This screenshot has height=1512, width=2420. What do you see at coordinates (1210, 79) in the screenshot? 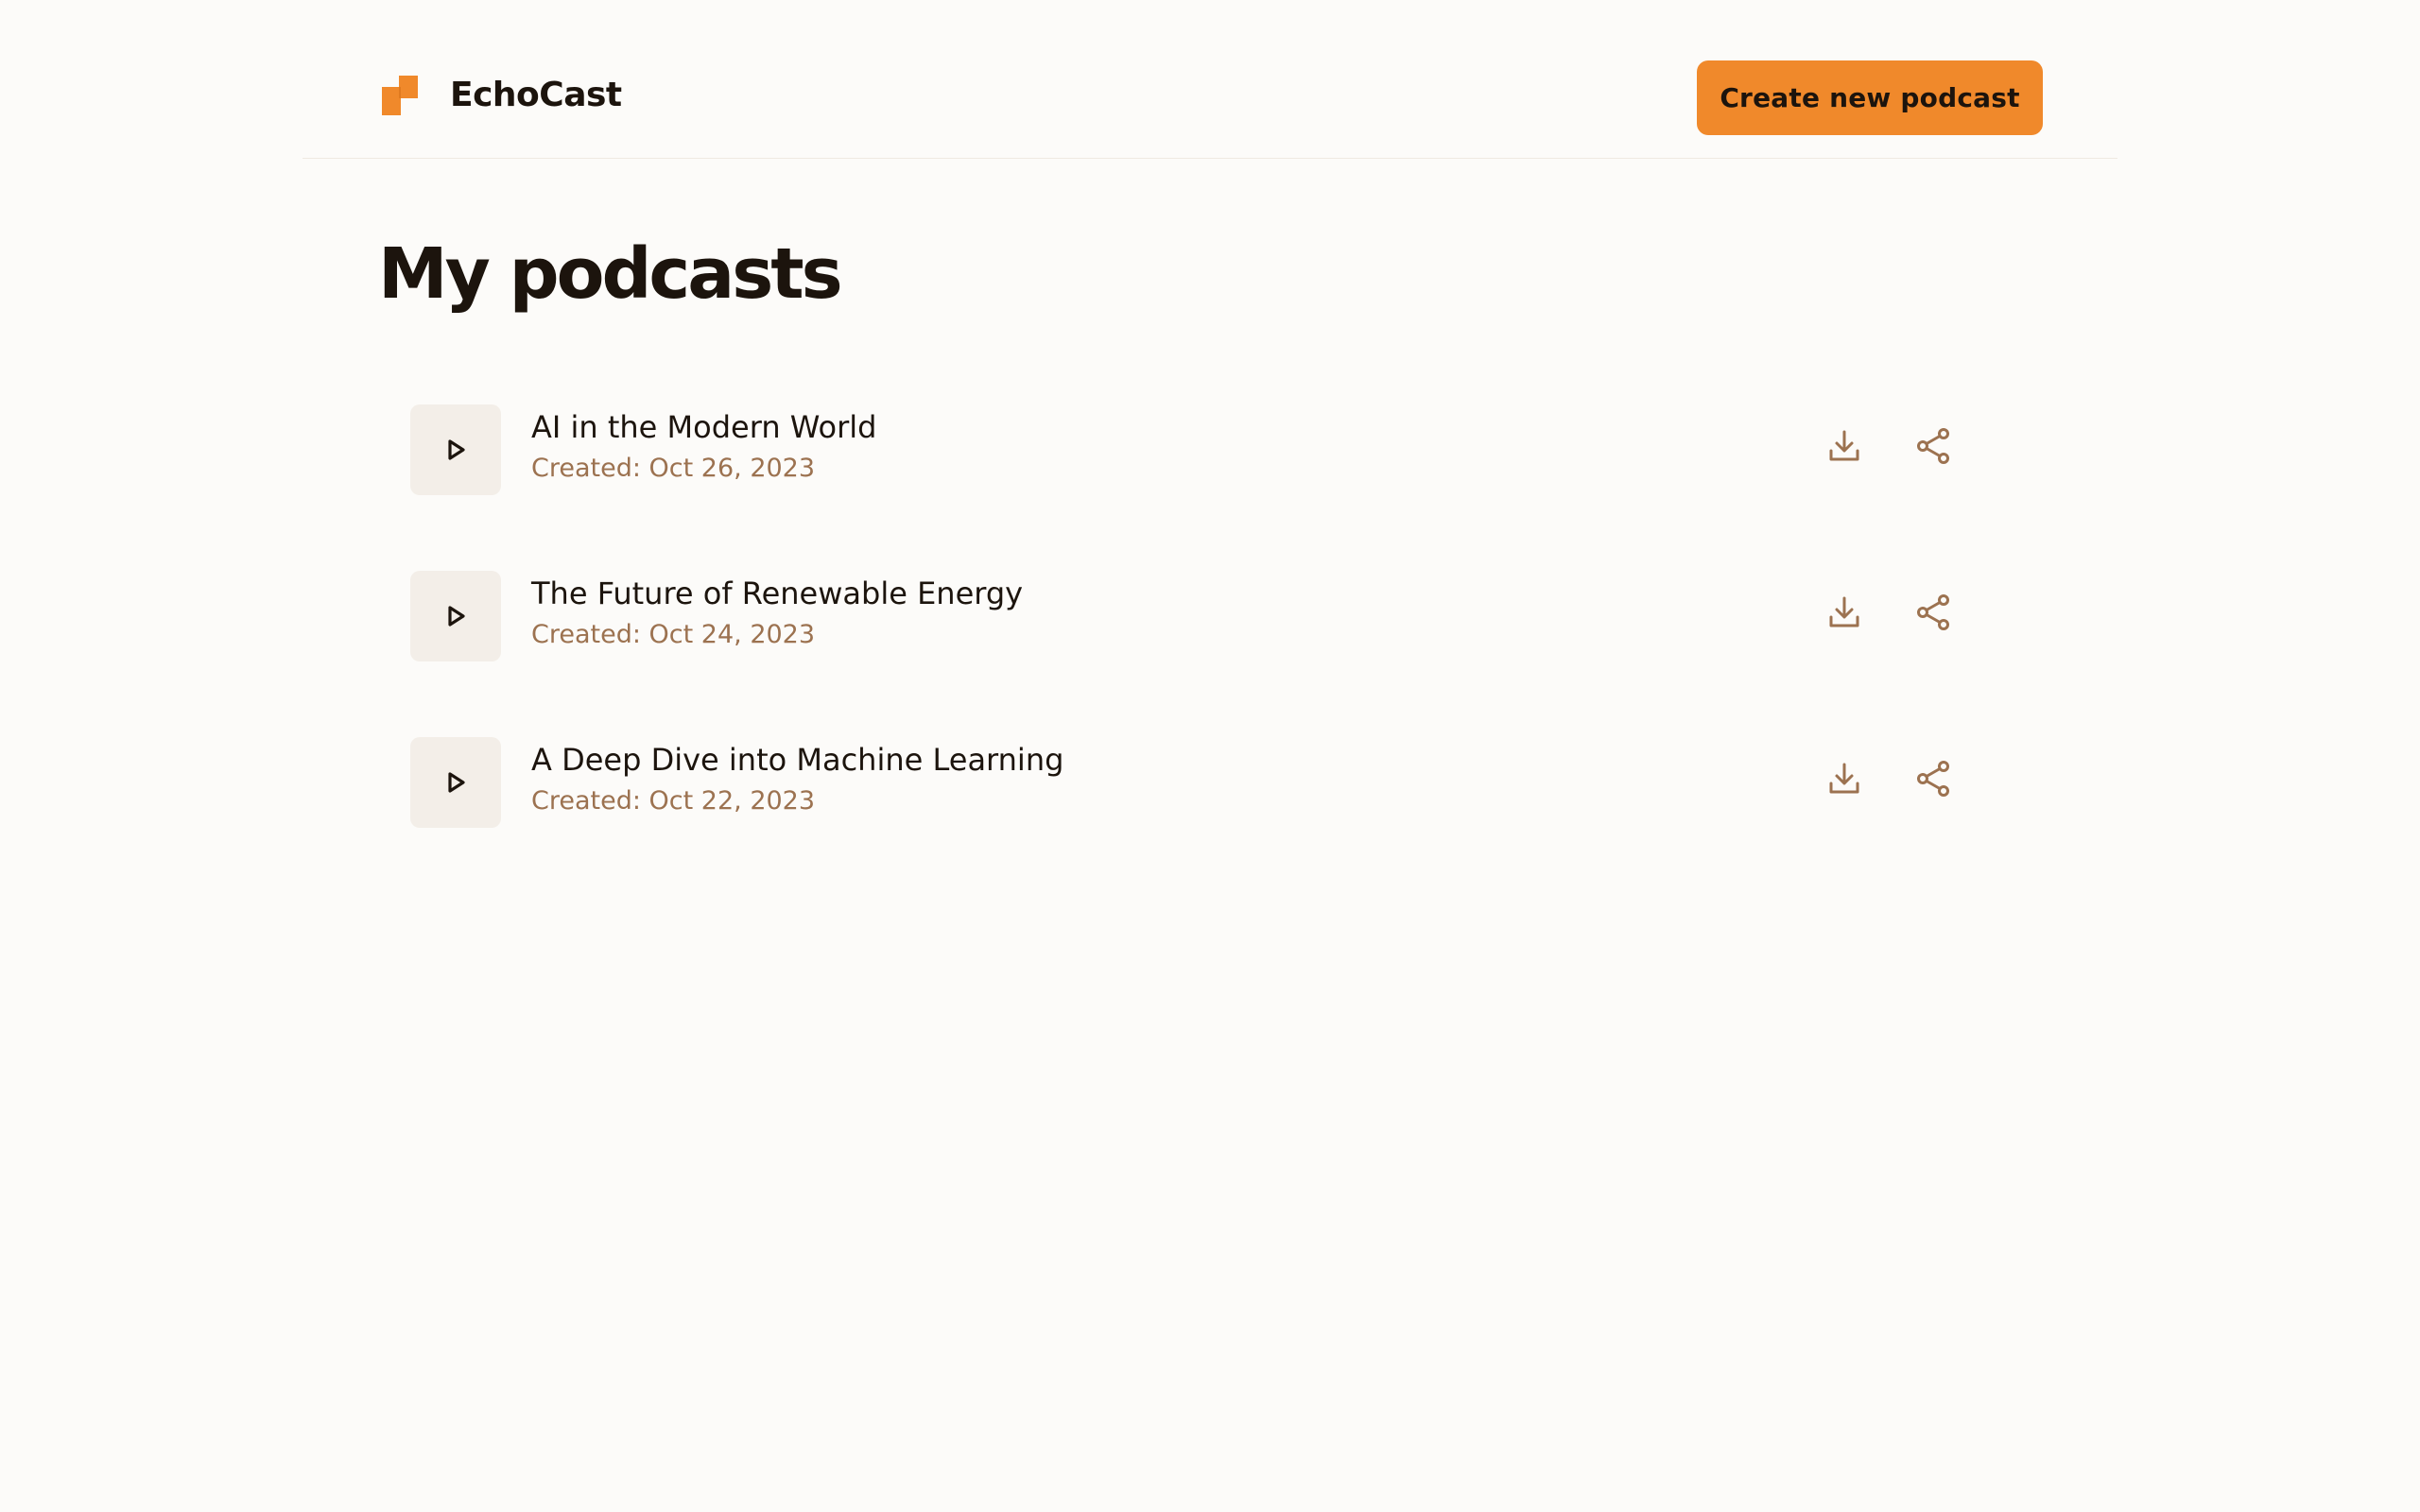
I see `top-header: EchoCast Create new podcast` at bounding box center [1210, 79].